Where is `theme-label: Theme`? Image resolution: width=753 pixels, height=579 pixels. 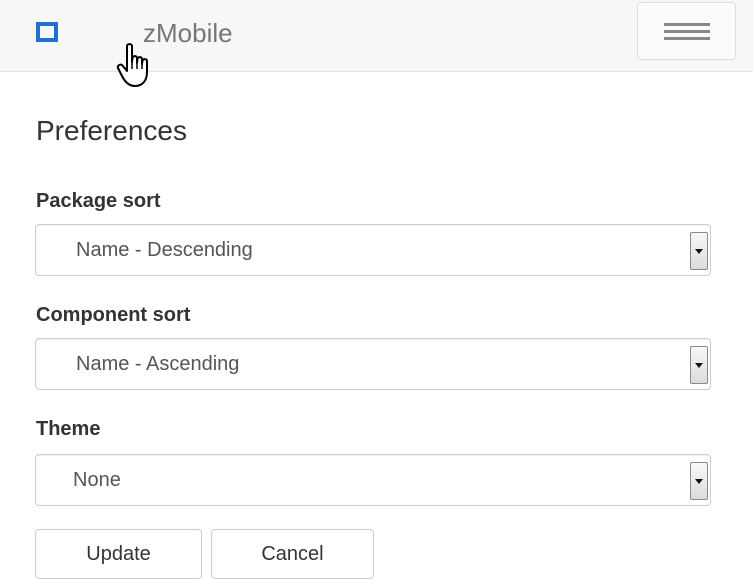
theme-label: Theme is located at coordinates (68, 429).